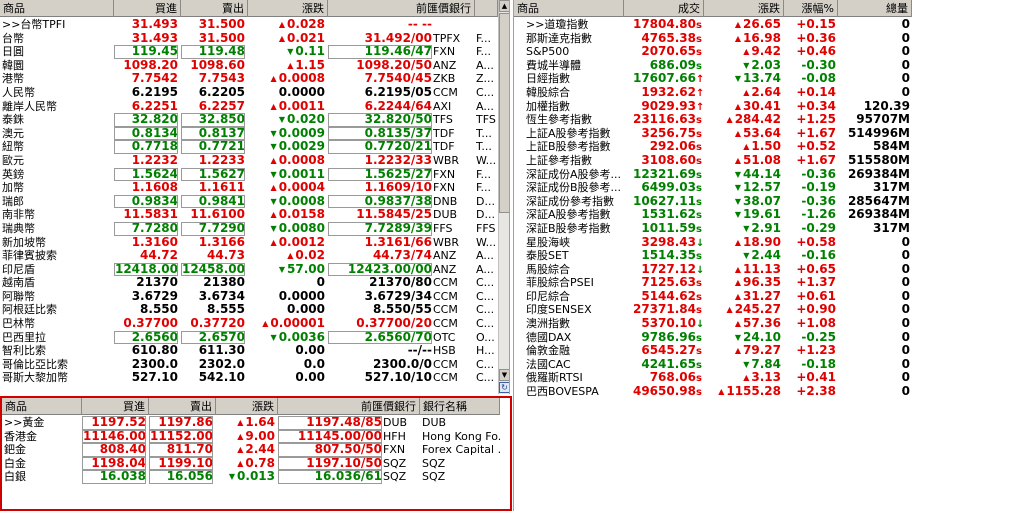  I want to click on table-row: 日經指數 17607.66↑ ▼ 13.74 -0.08 0, so click(713, 79).